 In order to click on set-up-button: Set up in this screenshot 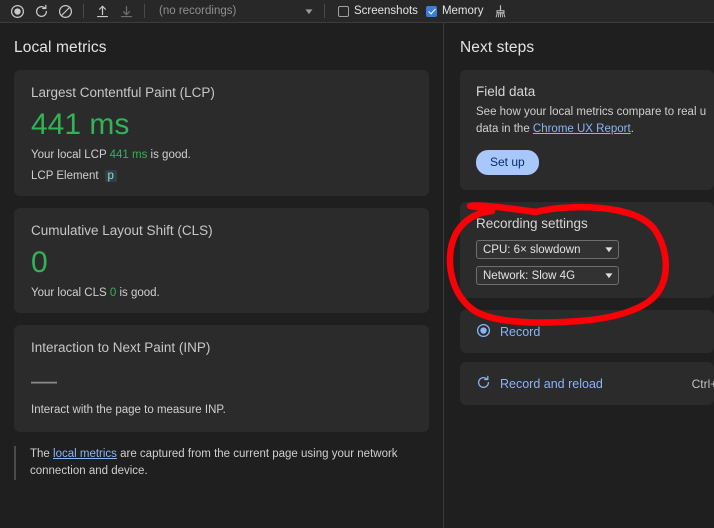, I will do `click(507, 162)`.